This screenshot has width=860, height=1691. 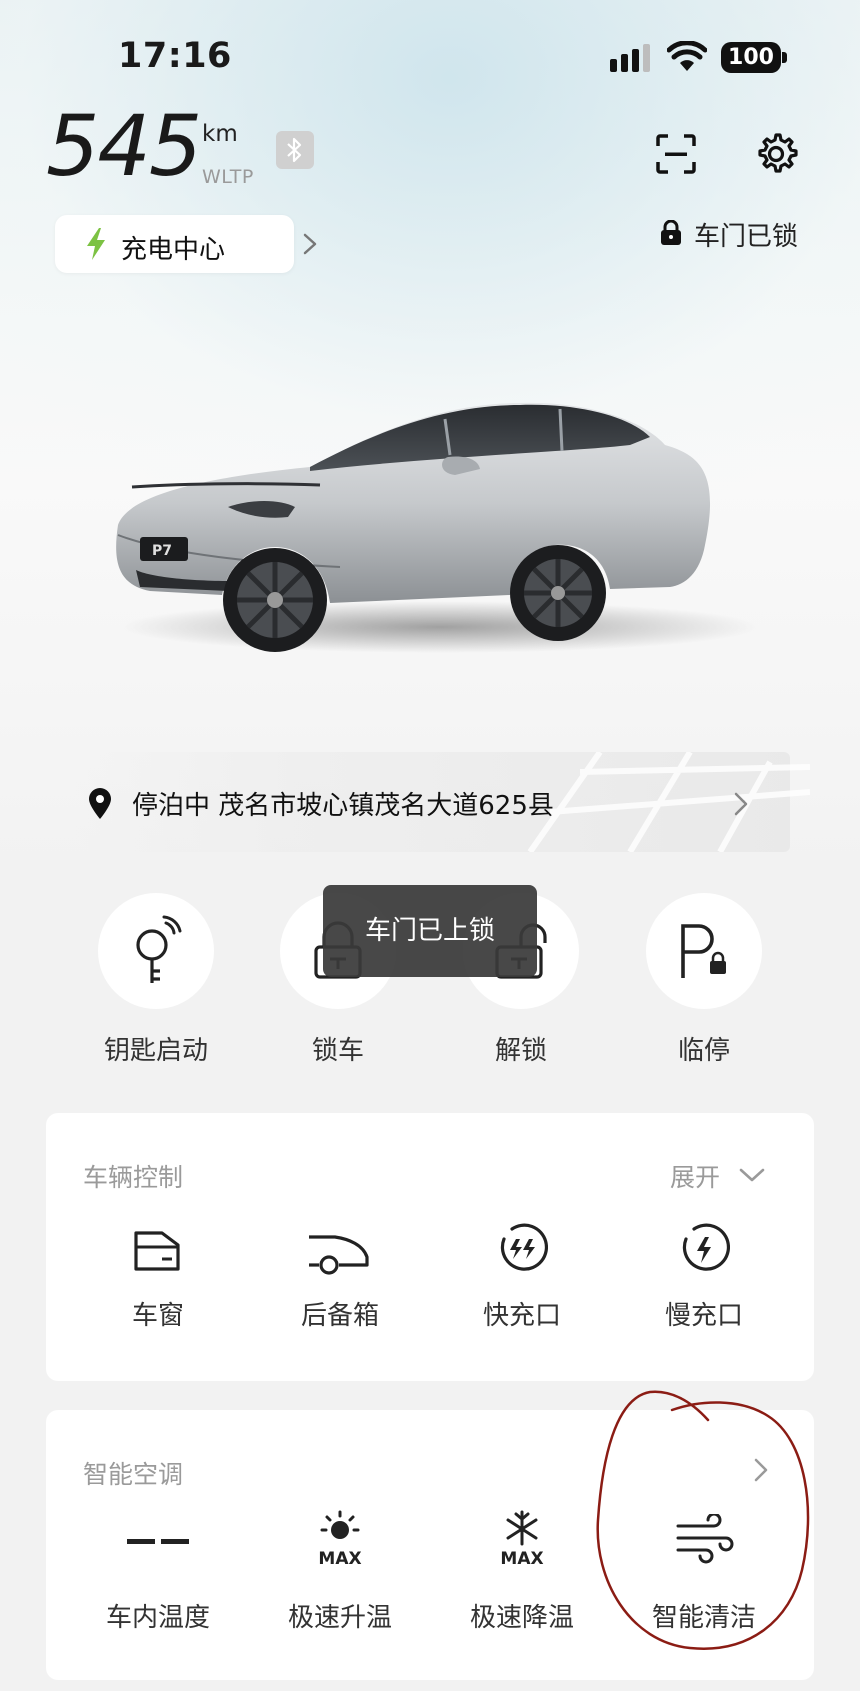 What do you see at coordinates (704, 1293) in the screenshot?
I see `slow-charge-port-control: 慢充口` at bounding box center [704, 1293].